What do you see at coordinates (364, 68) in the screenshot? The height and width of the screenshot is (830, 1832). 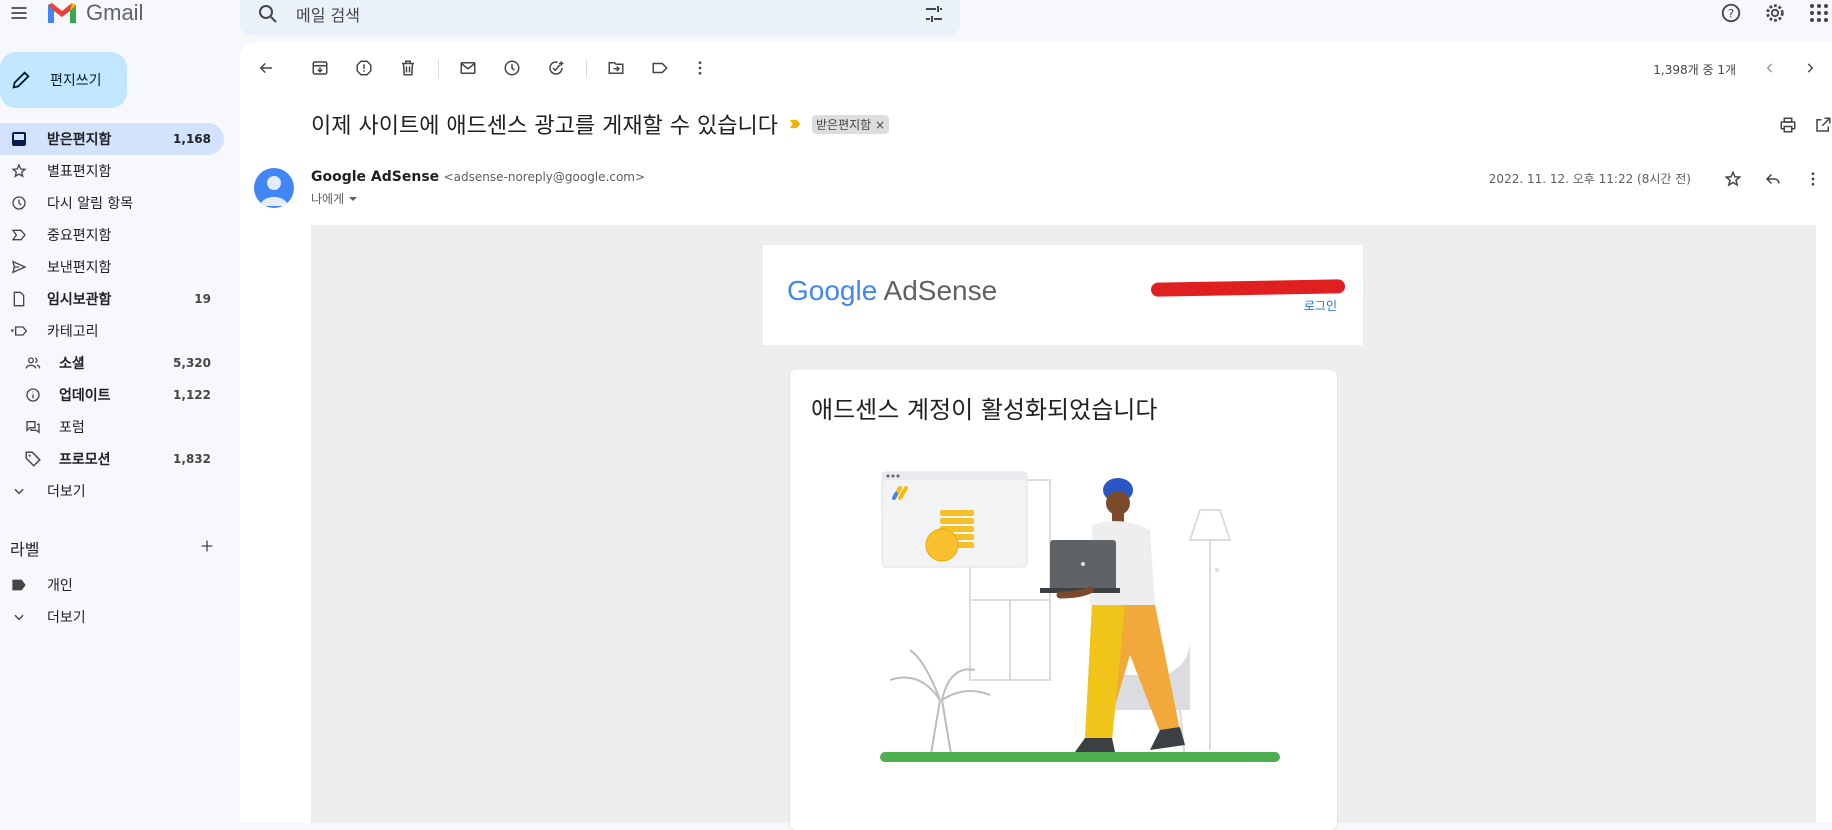 I see `report-spam-icon` at bounding box center [364, 68].